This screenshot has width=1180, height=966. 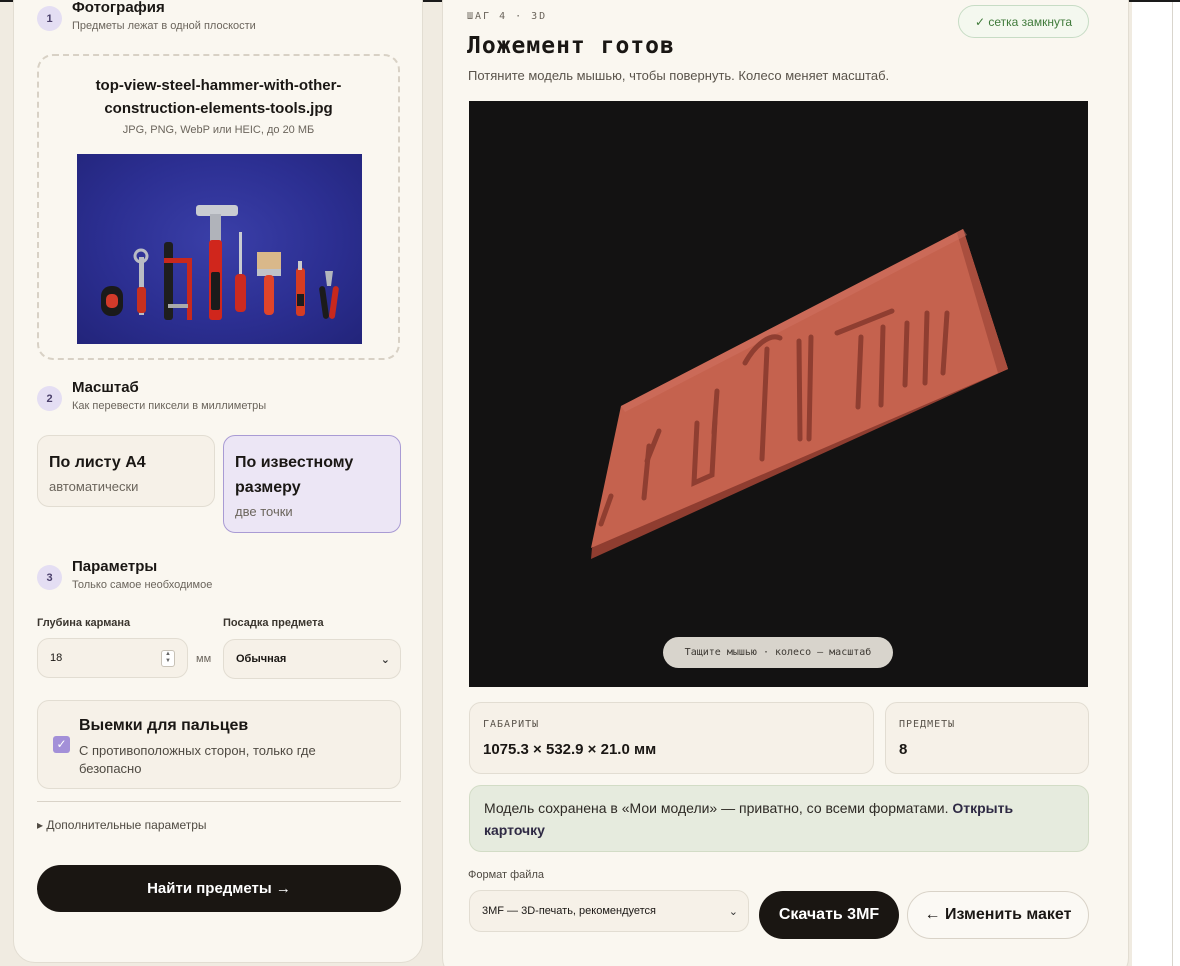 I want to click on dimensions-label: ГАБАРИТЫ, so click(x=511, y=724).